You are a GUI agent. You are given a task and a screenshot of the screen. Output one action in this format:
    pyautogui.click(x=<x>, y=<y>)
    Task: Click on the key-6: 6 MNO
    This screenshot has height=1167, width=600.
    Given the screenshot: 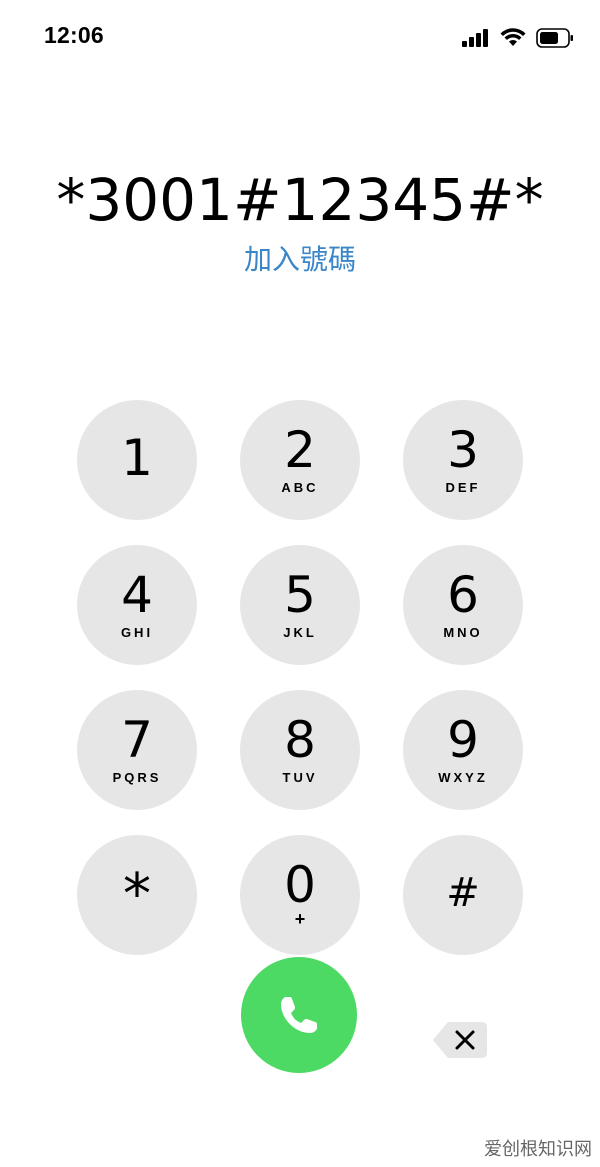 What is the action you would take?
    pyautogui.click(x=463, y=605)
    